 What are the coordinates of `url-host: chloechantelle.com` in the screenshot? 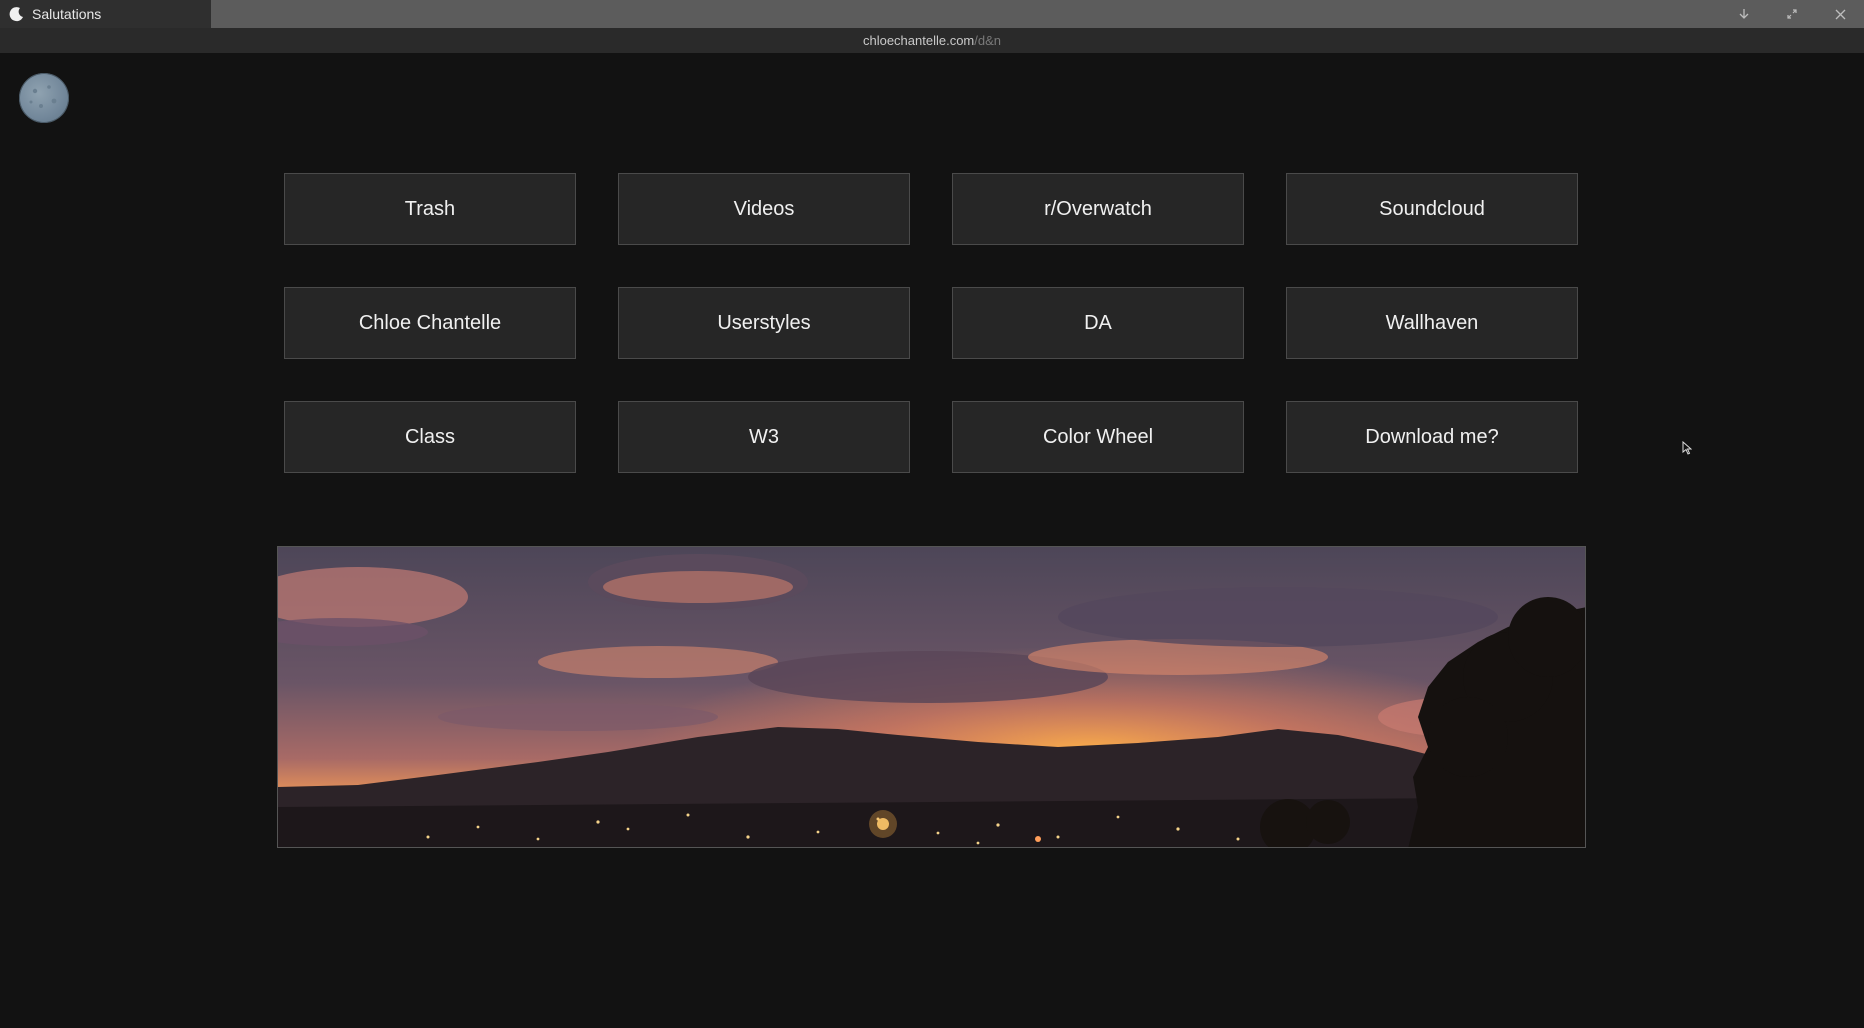 It's located at (918, 40).